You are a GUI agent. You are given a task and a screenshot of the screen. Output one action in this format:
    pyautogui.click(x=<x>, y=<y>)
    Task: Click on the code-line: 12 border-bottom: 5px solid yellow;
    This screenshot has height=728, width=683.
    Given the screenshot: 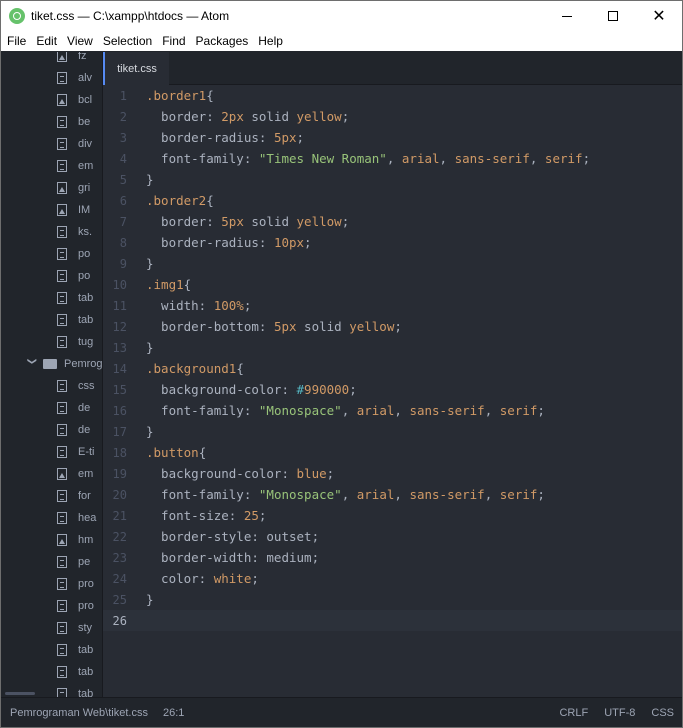 What is the action you would take?
    pyautogui.click(x=392, y=326)
    